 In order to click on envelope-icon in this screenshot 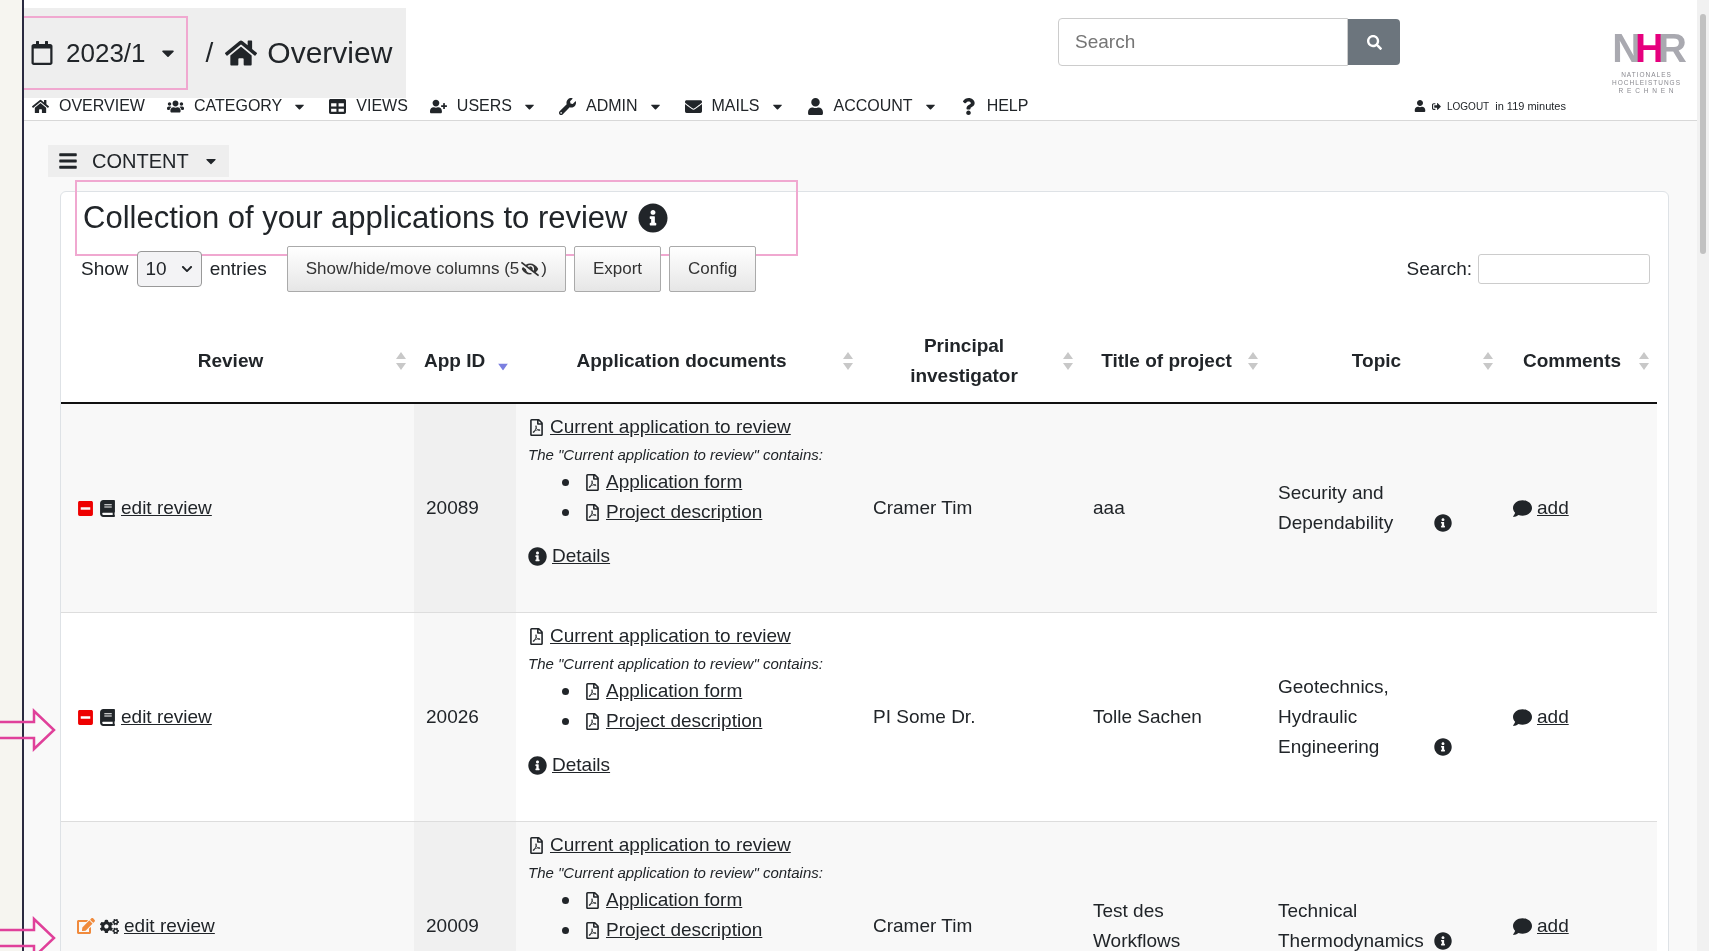, I will do `click(693, 106)`.